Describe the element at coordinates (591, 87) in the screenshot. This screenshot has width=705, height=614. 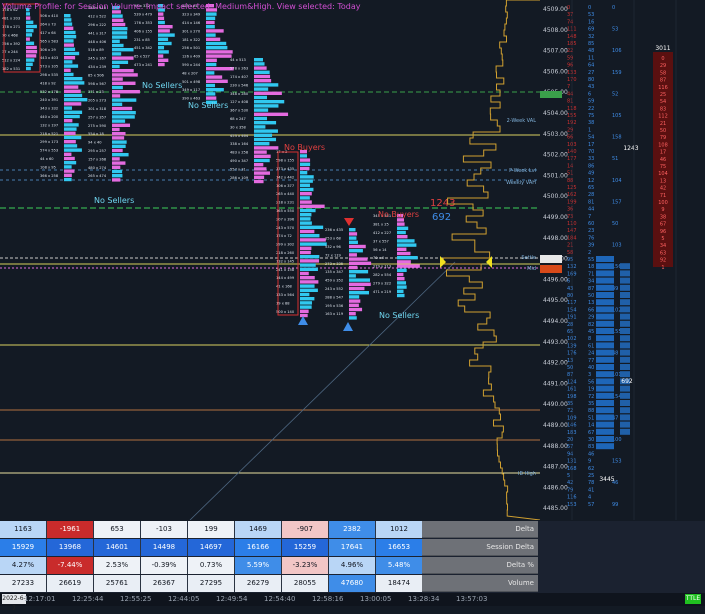
I see `dom-cell: 43` at that location.